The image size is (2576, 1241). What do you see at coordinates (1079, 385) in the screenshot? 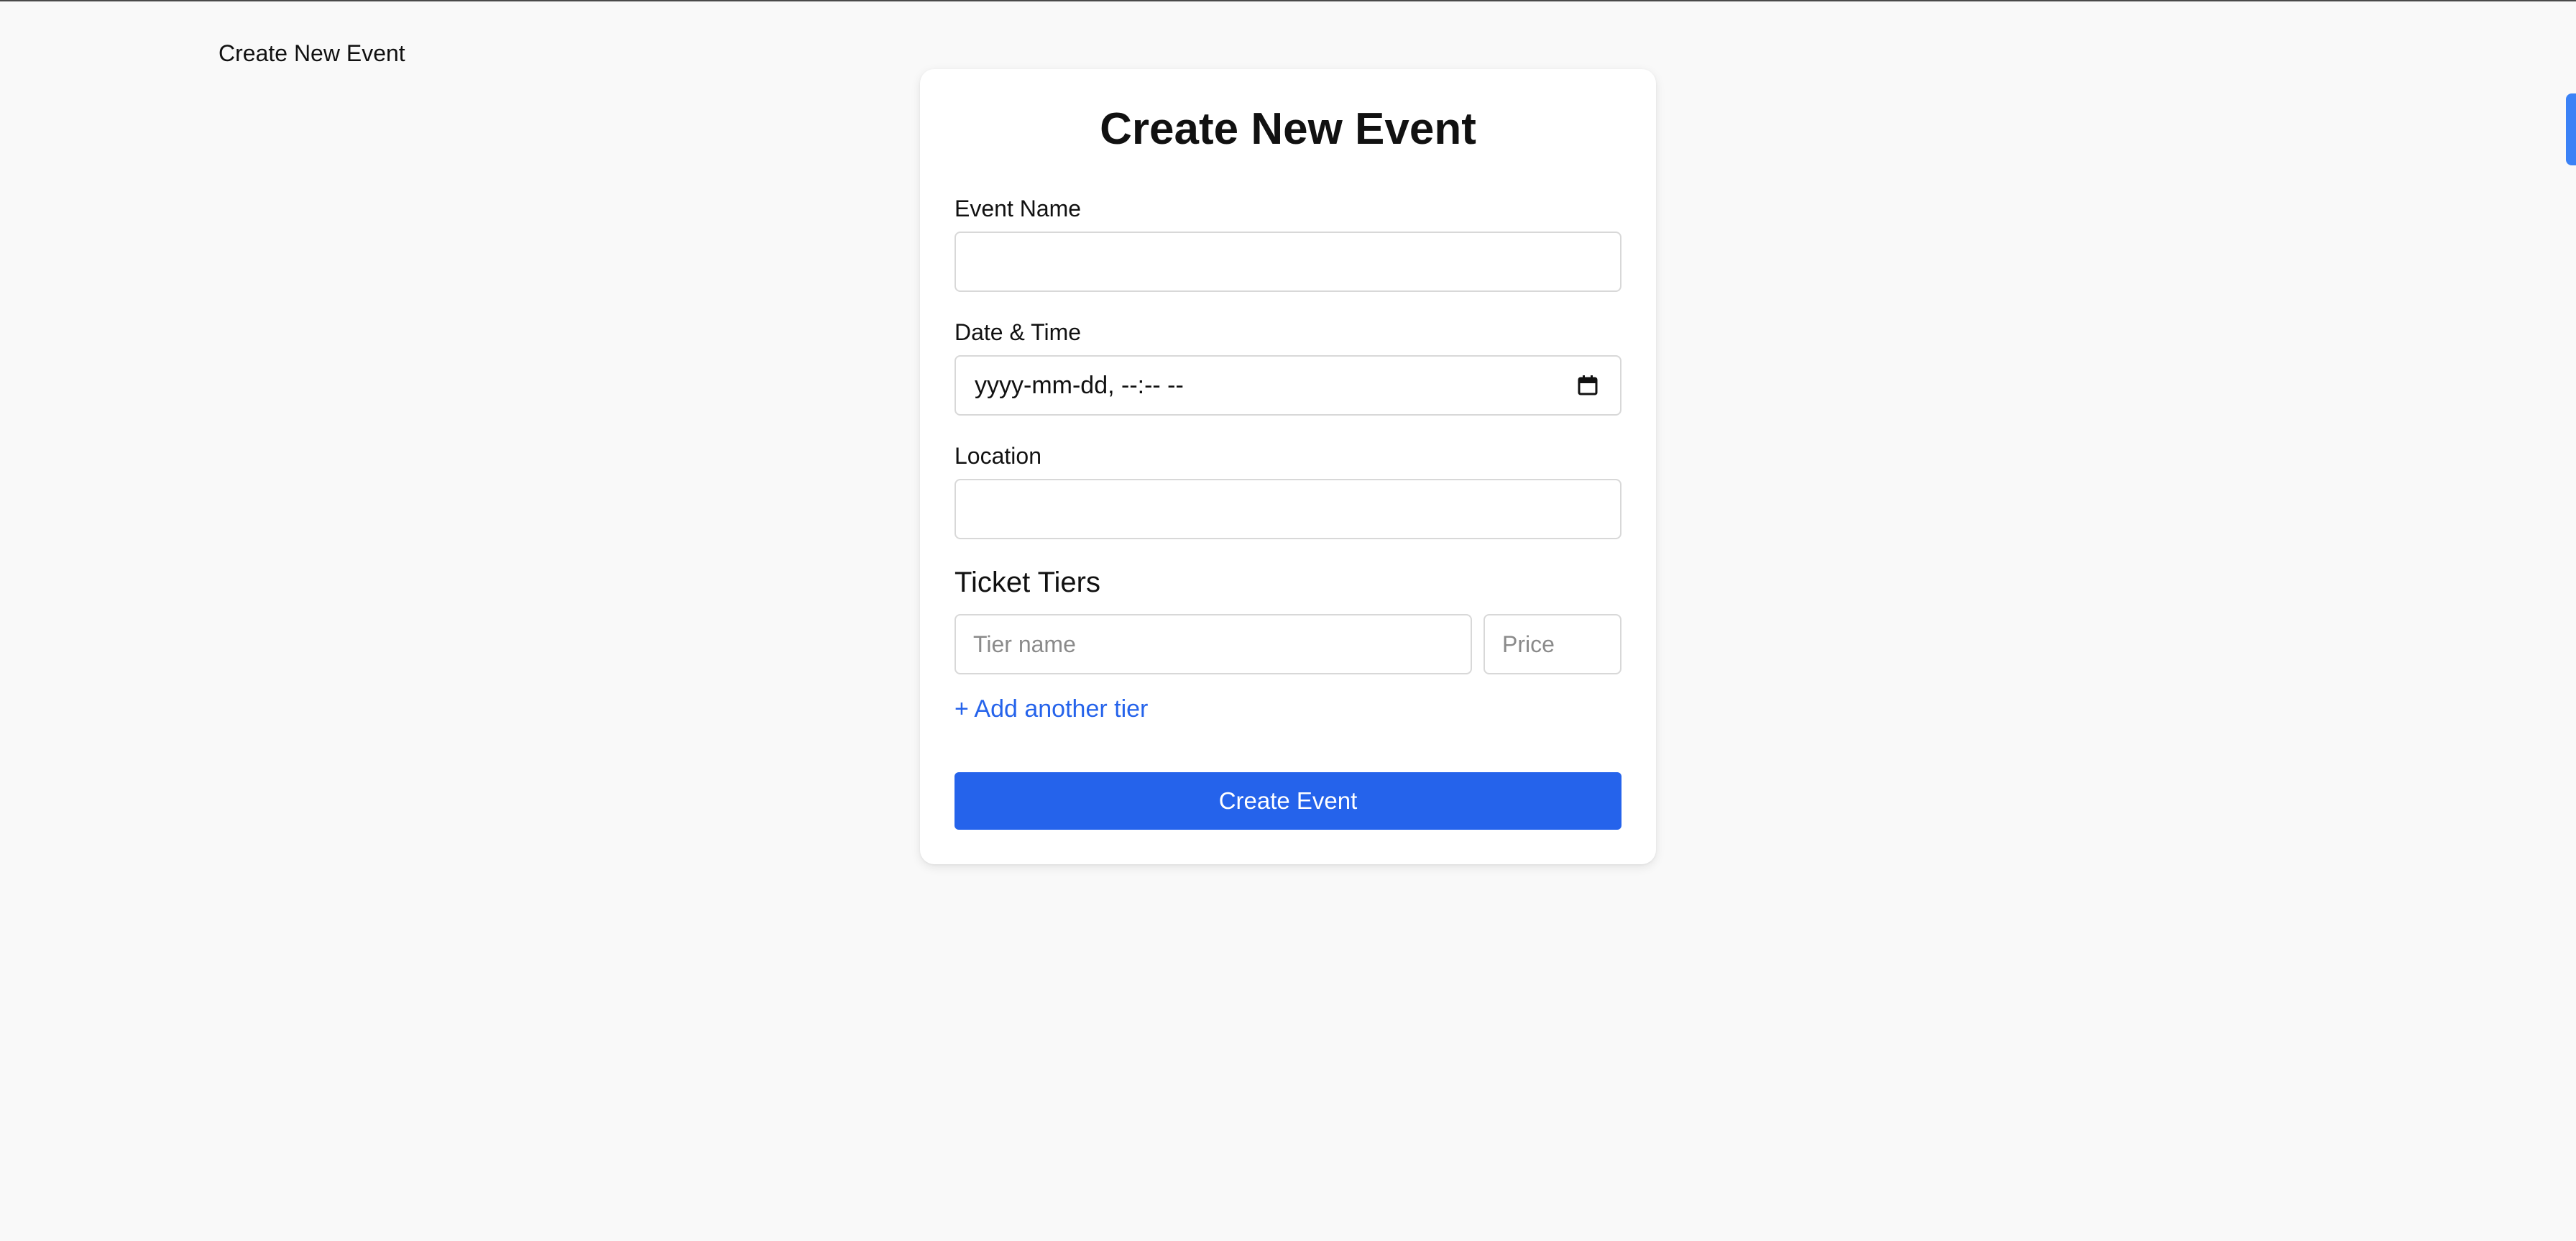
I see `date-time-placeholder: yyyy-mm-dd, --:-- --` at bounding box center [1079, 385].